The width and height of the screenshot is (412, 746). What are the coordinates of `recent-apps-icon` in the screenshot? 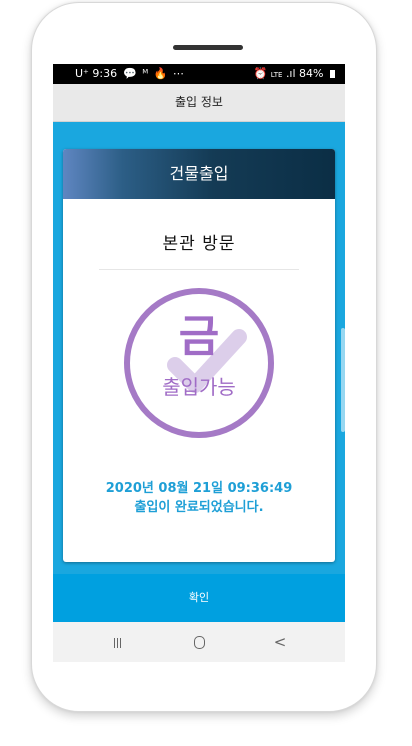 It's located at (118, 642).